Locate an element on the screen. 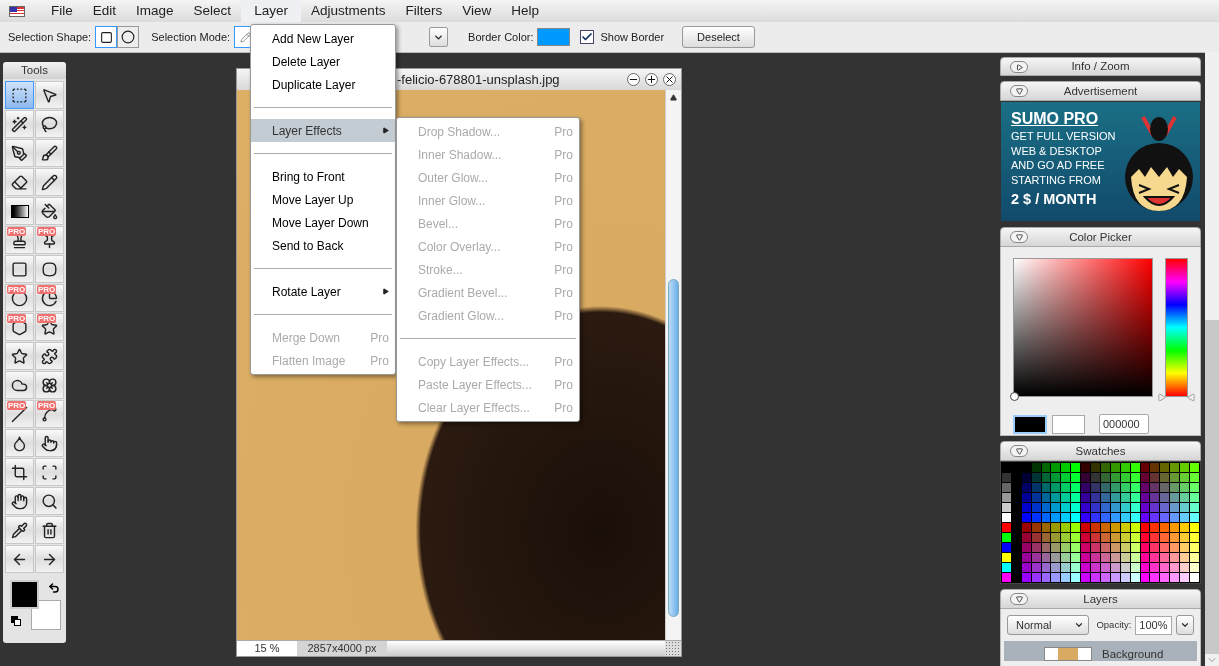 The image size is (1219, 666). droplet-icon is located at coordinates (19, 443).